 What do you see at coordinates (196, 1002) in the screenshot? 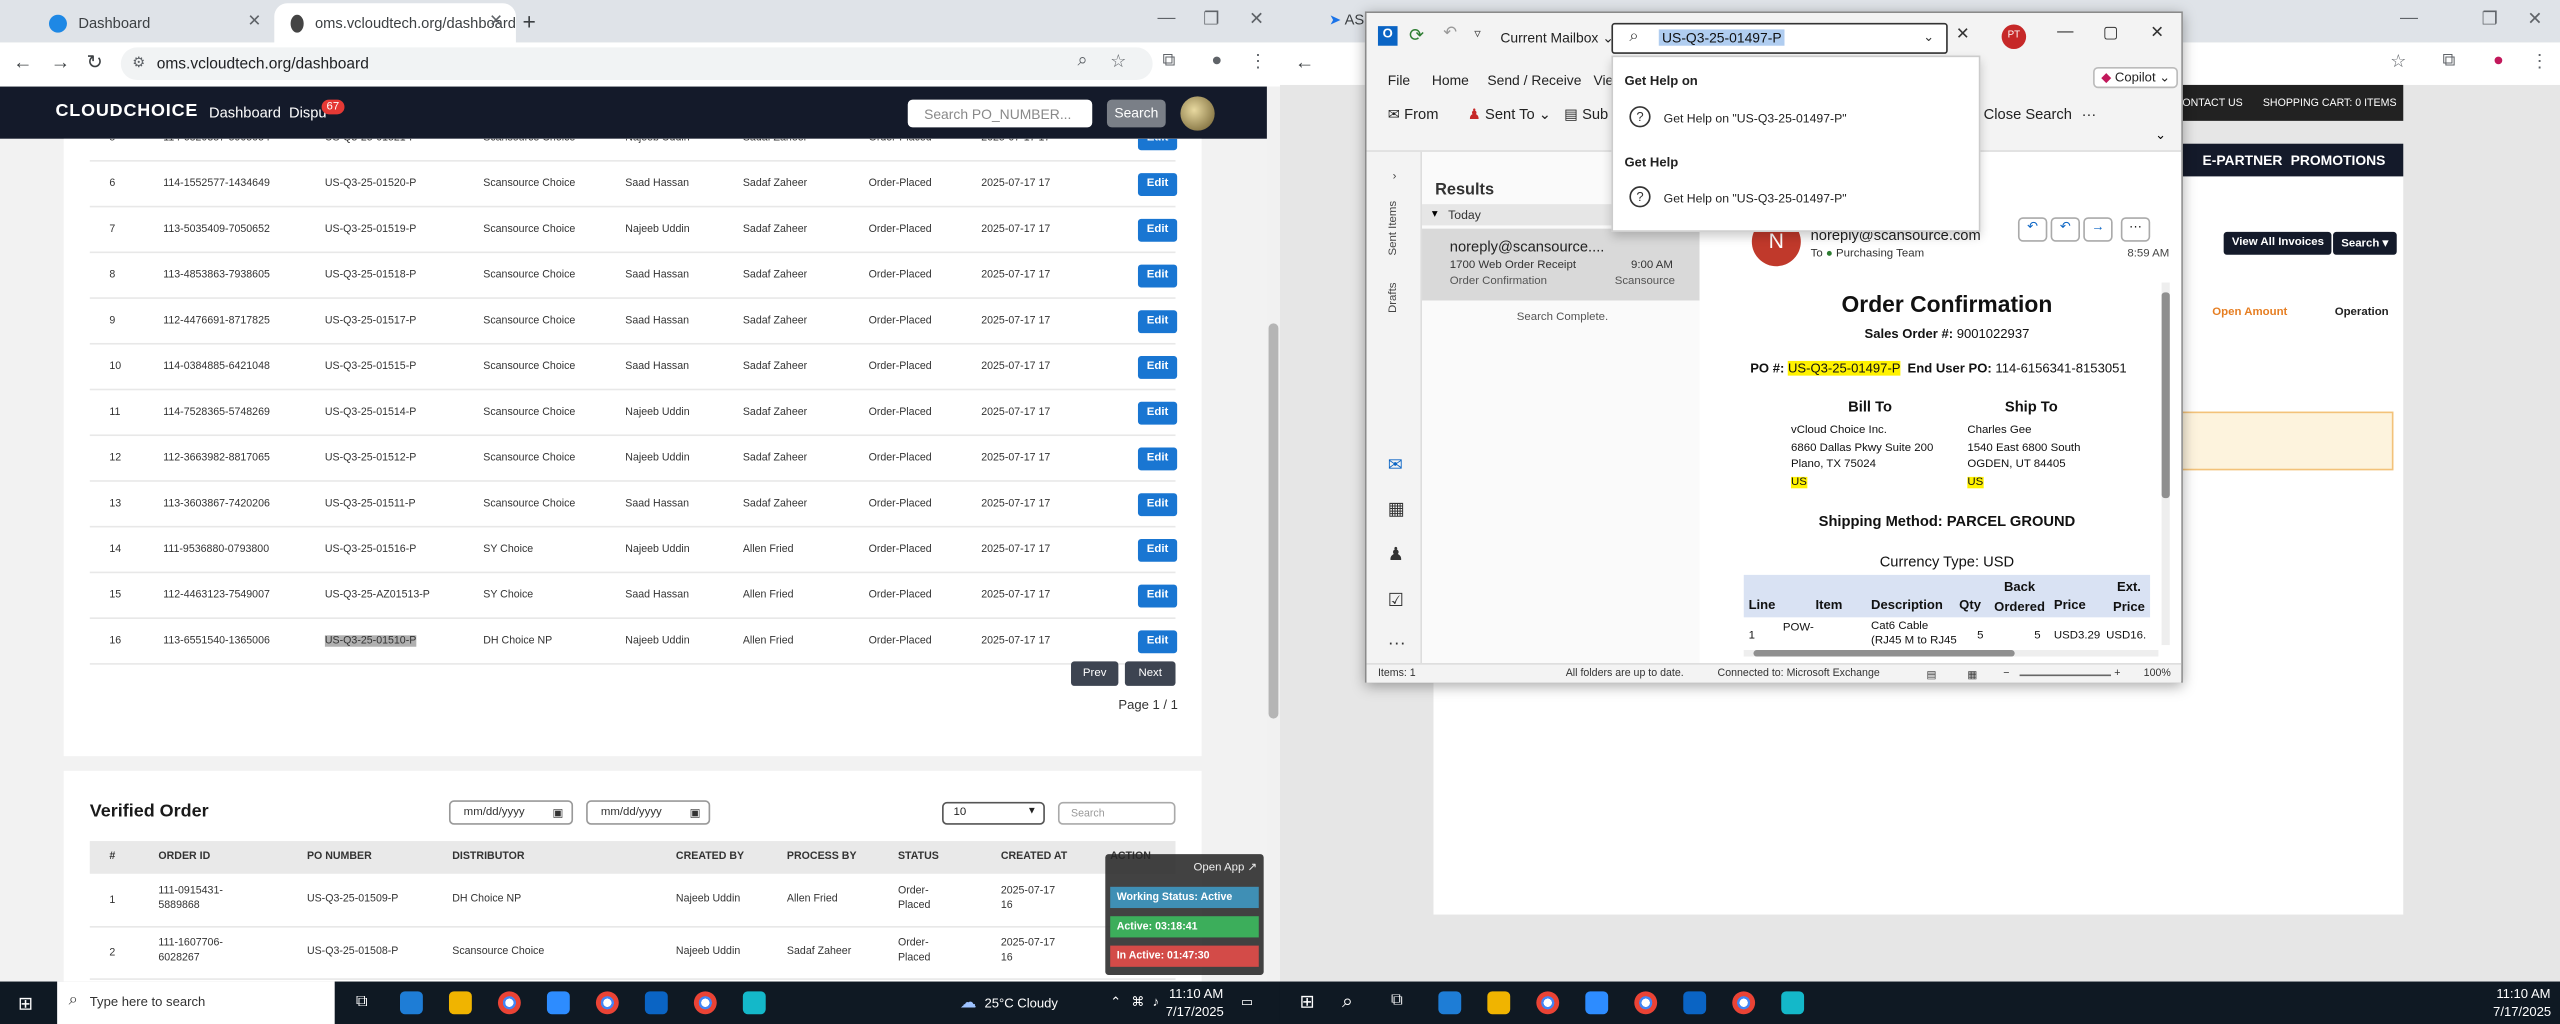
I see `taskbar-search: ⌕ Type here to search` at bounding box center [196, 1002].